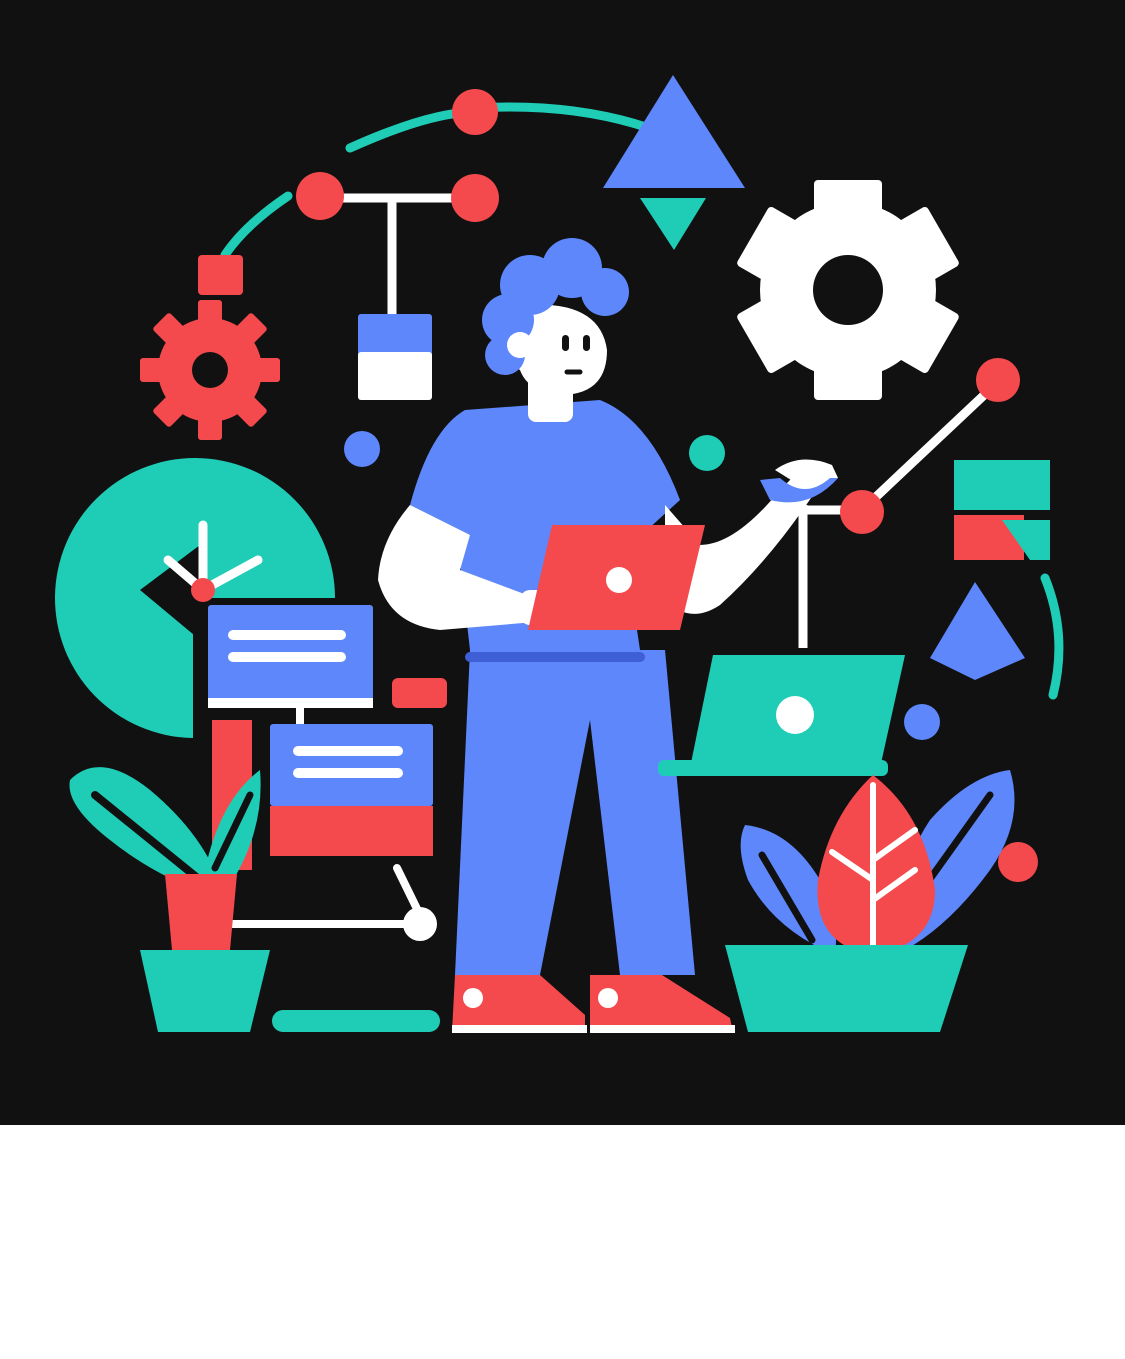 This screenshot has height=1359, width=1125. What do you see at coordinates (356, 1021) in the screenshot?
I see `ground-bar-left` at bounding box center [356, 1021].